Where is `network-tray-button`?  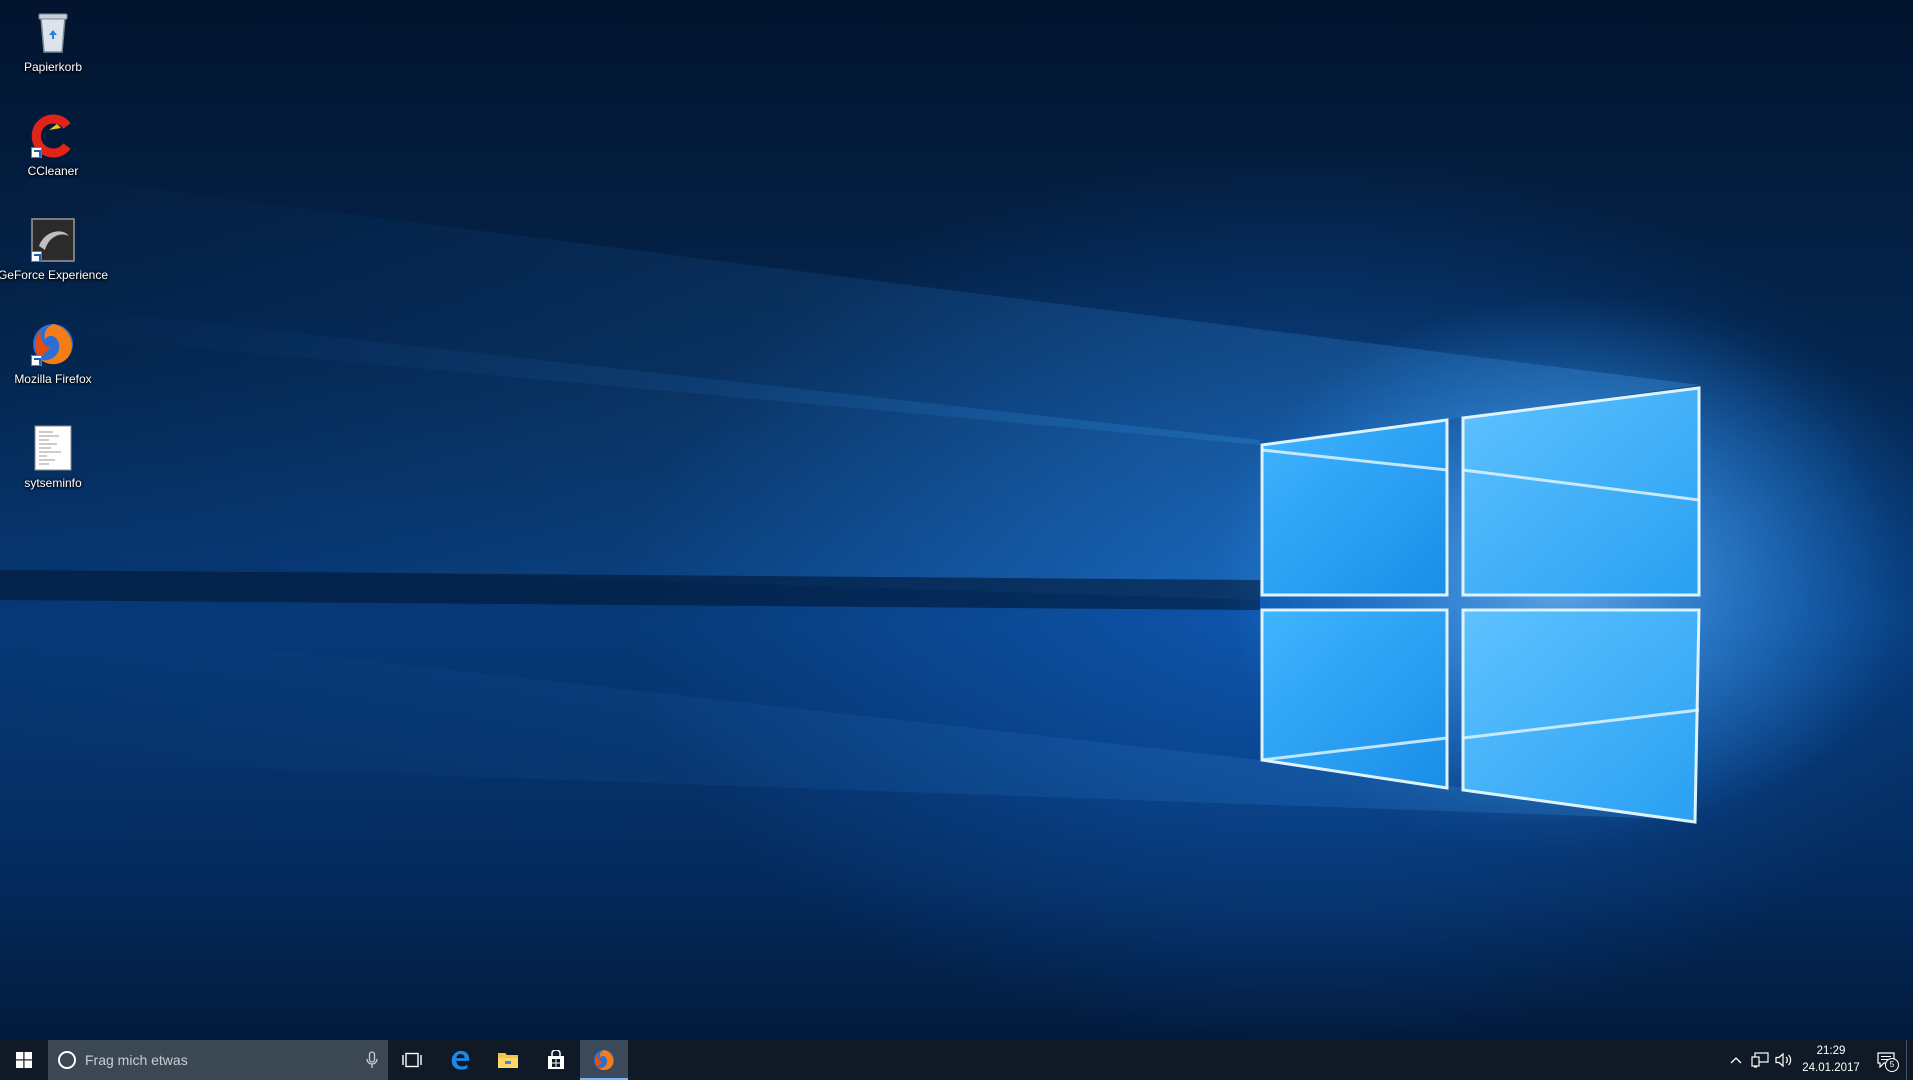
network-tray-button is located at coordinates (1760, 1060).